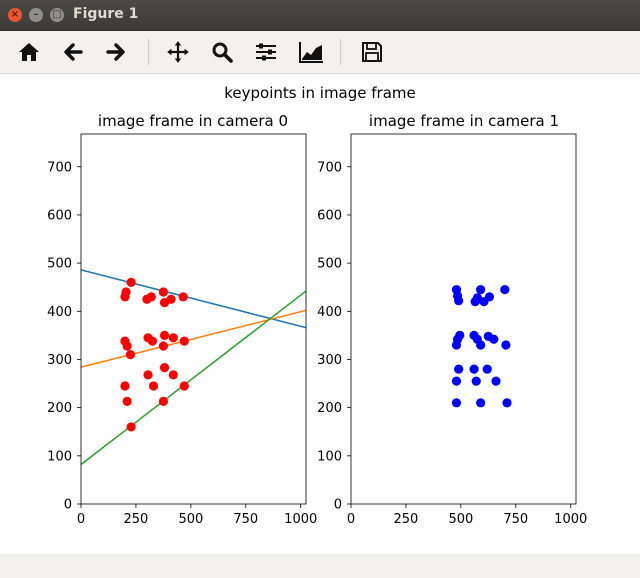 The width and height of the screenshot is (640, 578). I want to click on chart-0-ytick-label-5: 500, so click(59, 264).